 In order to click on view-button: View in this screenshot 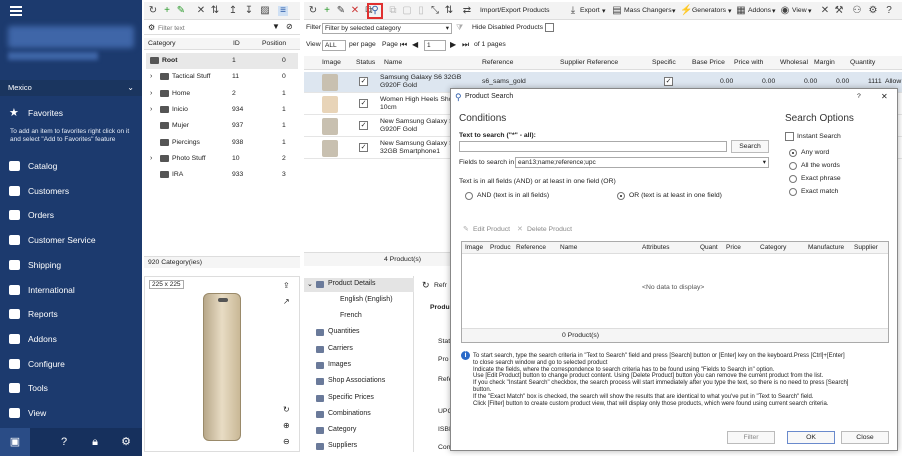, I will do `click(799, 10)`.